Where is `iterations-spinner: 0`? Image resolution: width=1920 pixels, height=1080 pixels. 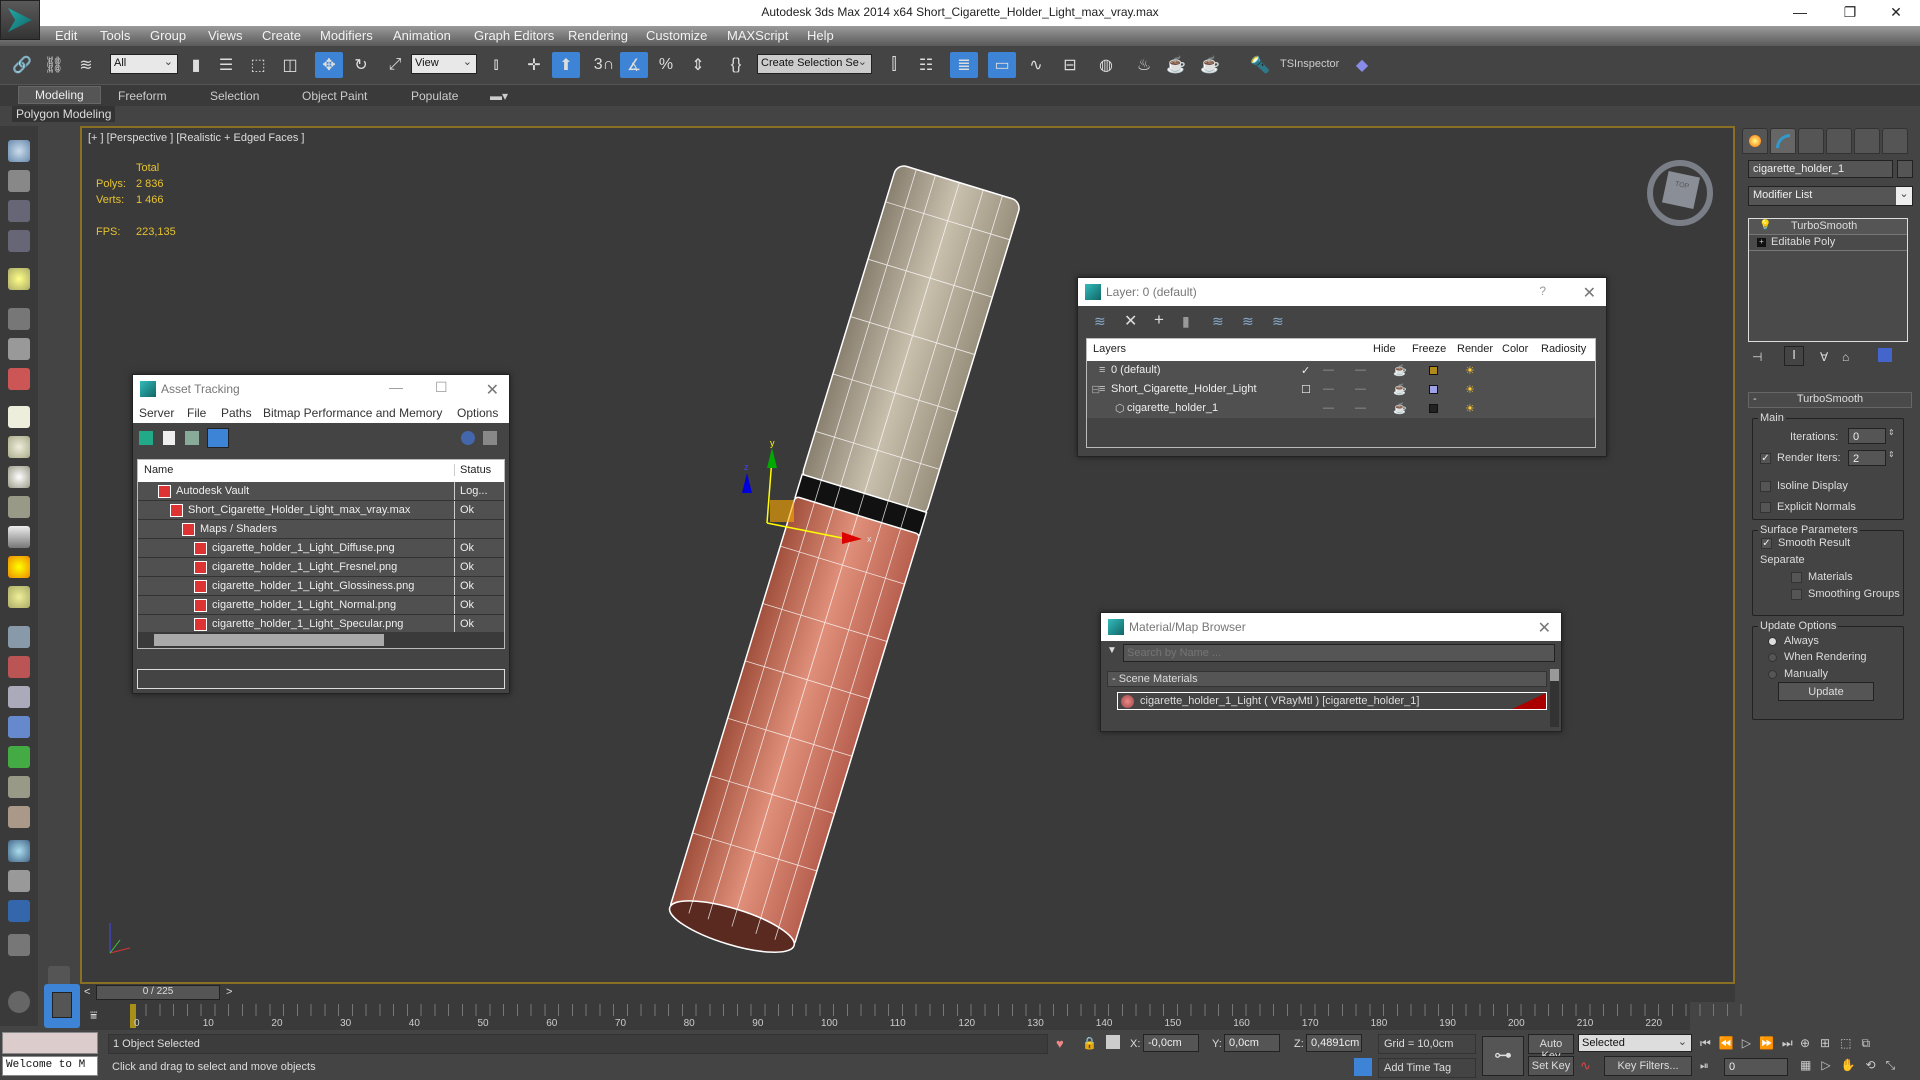
iterations-spinner: 0 is located at coordinates (1867, 436).